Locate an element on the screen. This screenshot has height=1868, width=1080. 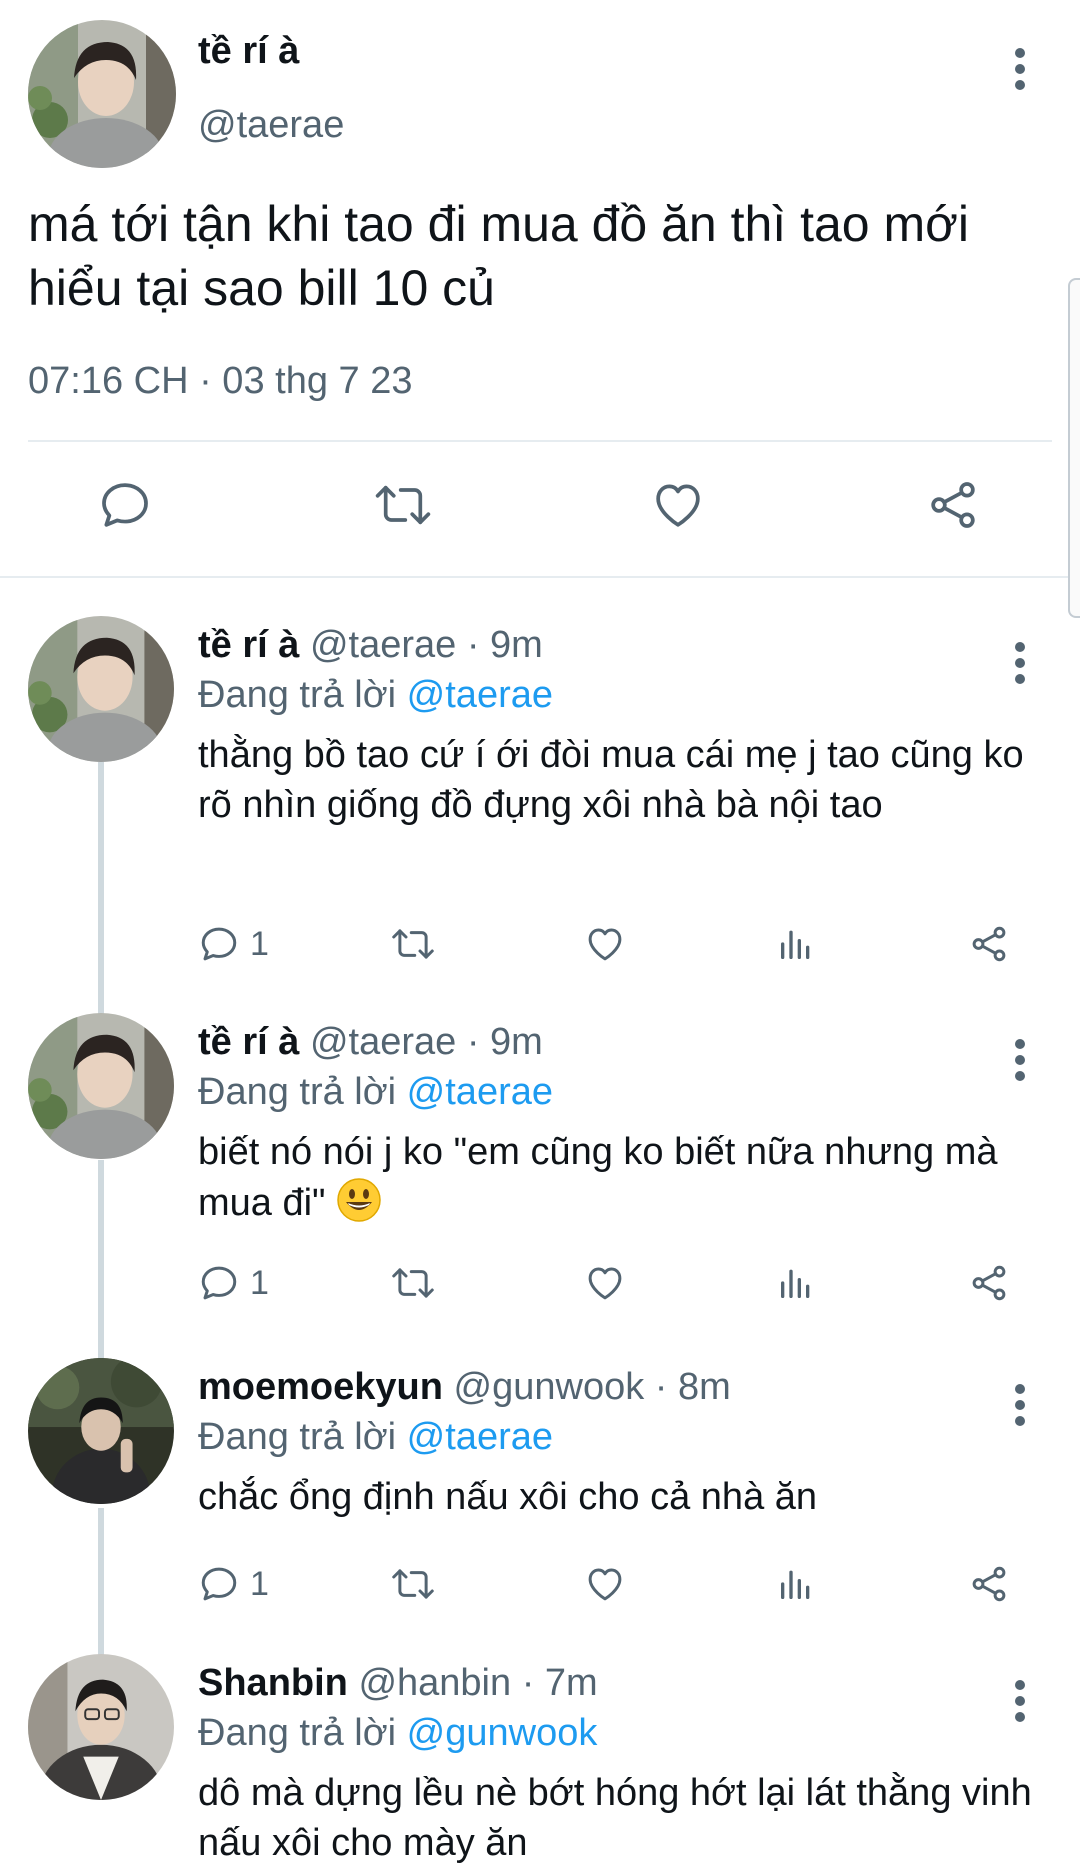
mention-link: @gunwook is located at coordinates (502, 1733).